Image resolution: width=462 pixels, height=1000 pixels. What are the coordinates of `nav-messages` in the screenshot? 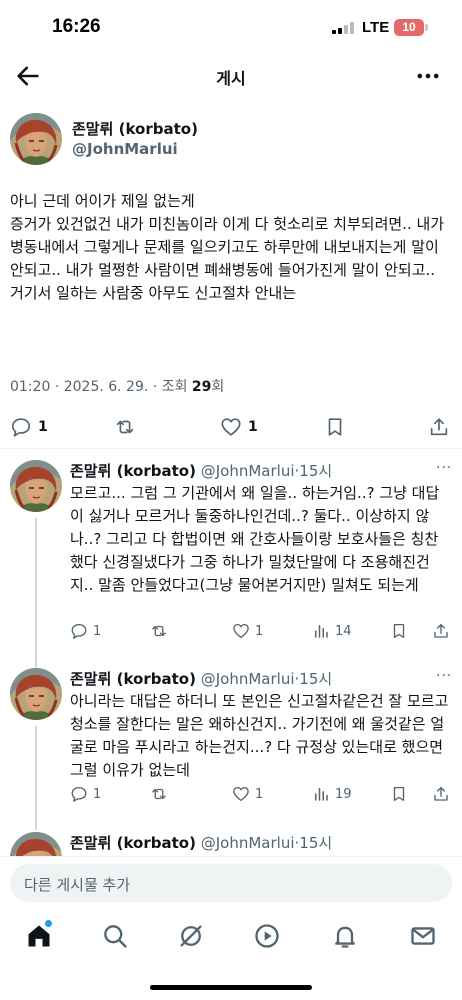 It's located at (423, 936).